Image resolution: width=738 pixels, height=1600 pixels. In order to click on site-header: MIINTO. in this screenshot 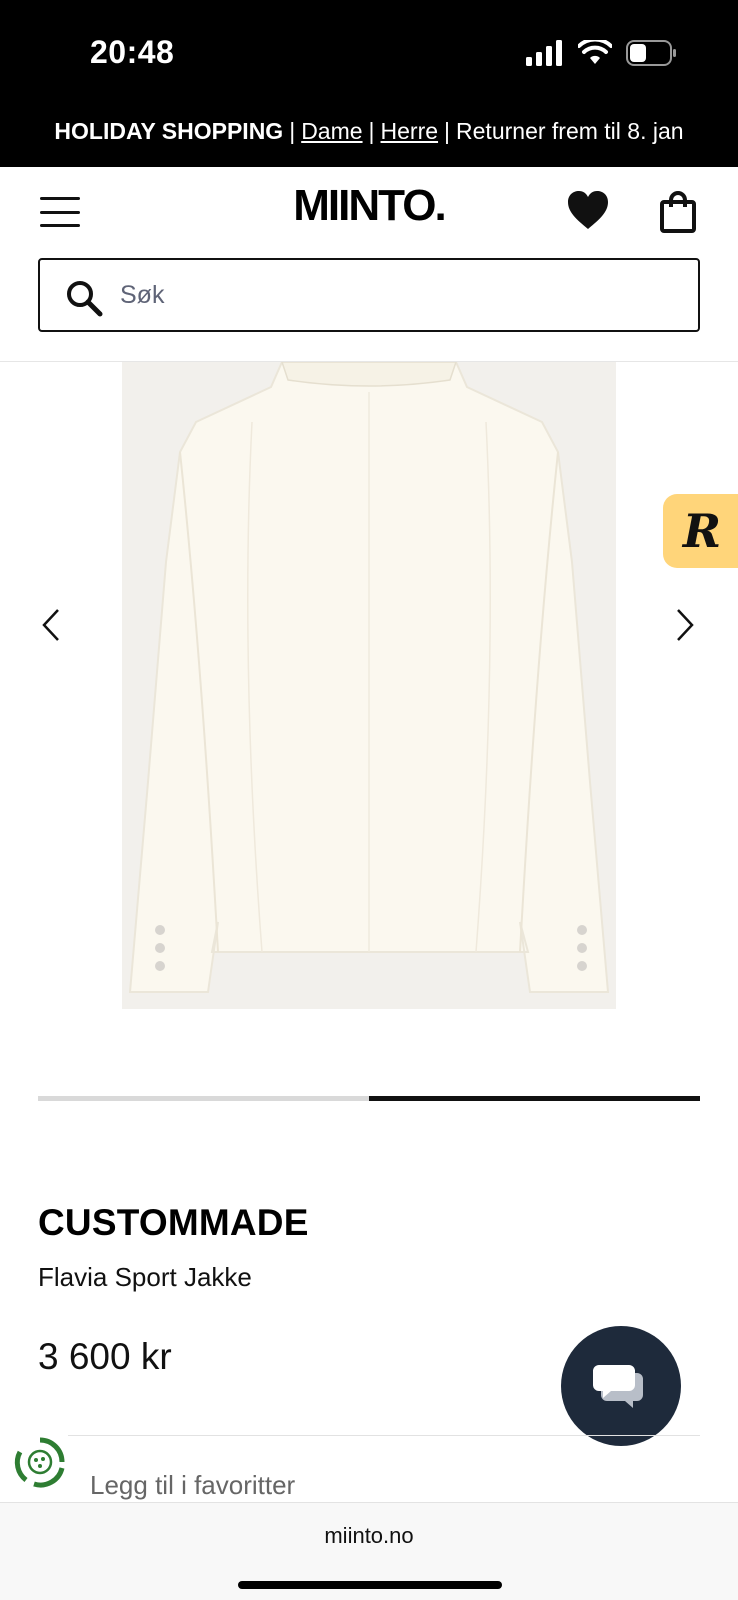, I will do `click(369, 264)`.